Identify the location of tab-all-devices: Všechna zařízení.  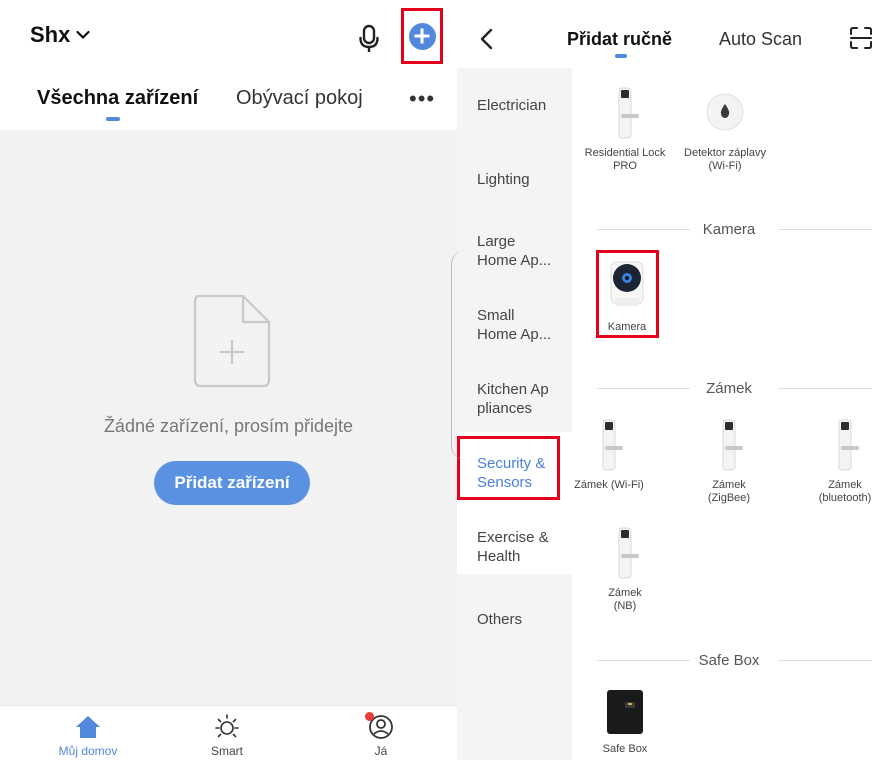
(117, 98).